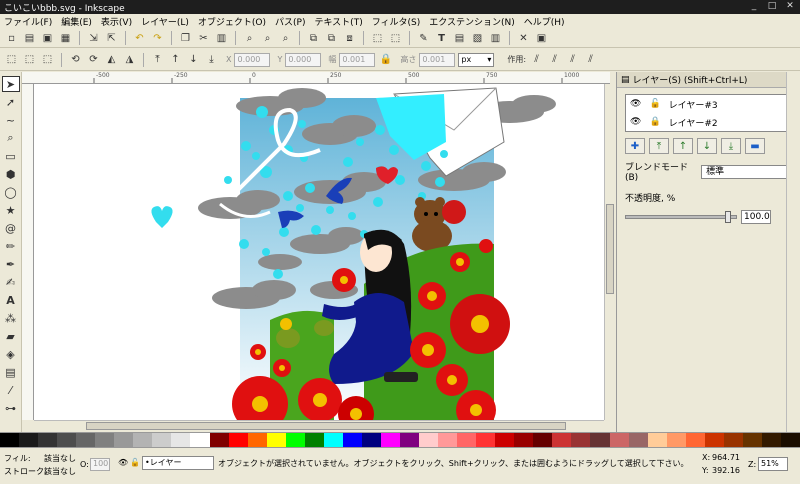  I want to click on tweak-tool-icon: ~, so click(11, 120).